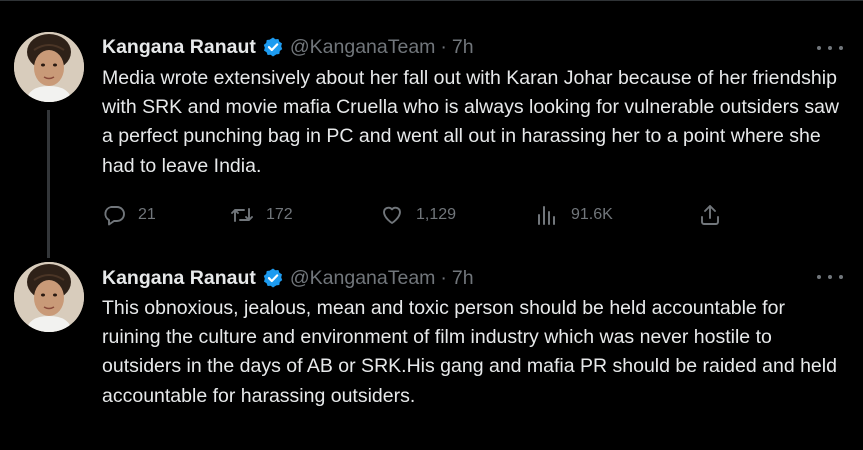 The height and width of the screenshot is (450, 863). I want to click on reply-icon, so click(114, 216).